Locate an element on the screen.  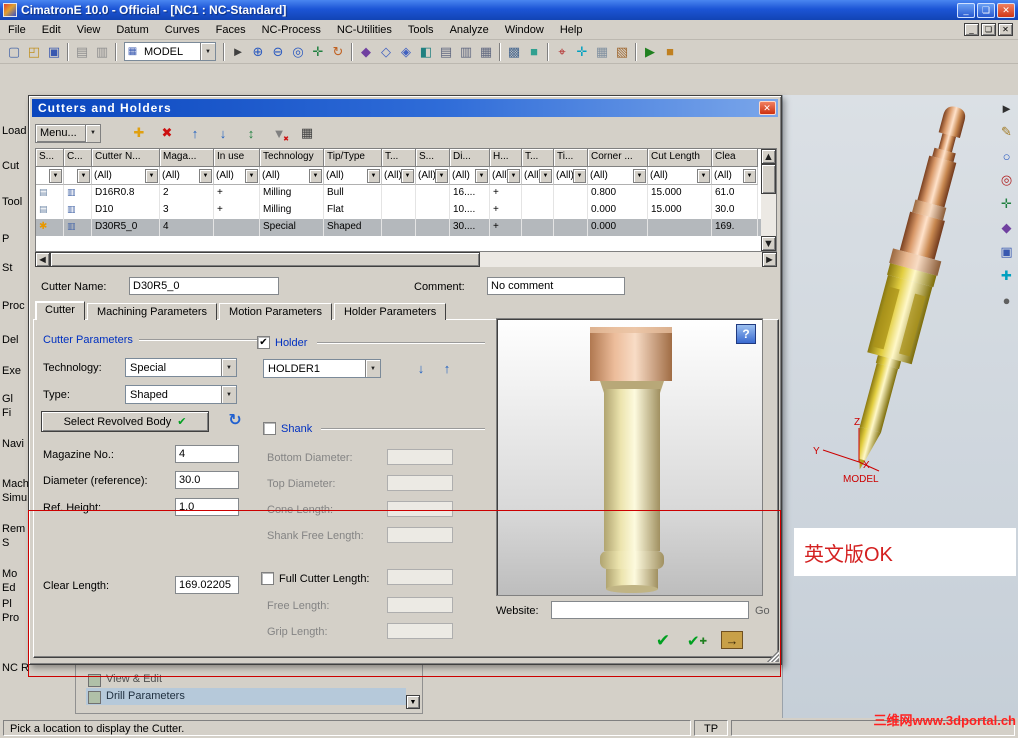
left-panel-label: Proc is located at coordinates (13, 306).